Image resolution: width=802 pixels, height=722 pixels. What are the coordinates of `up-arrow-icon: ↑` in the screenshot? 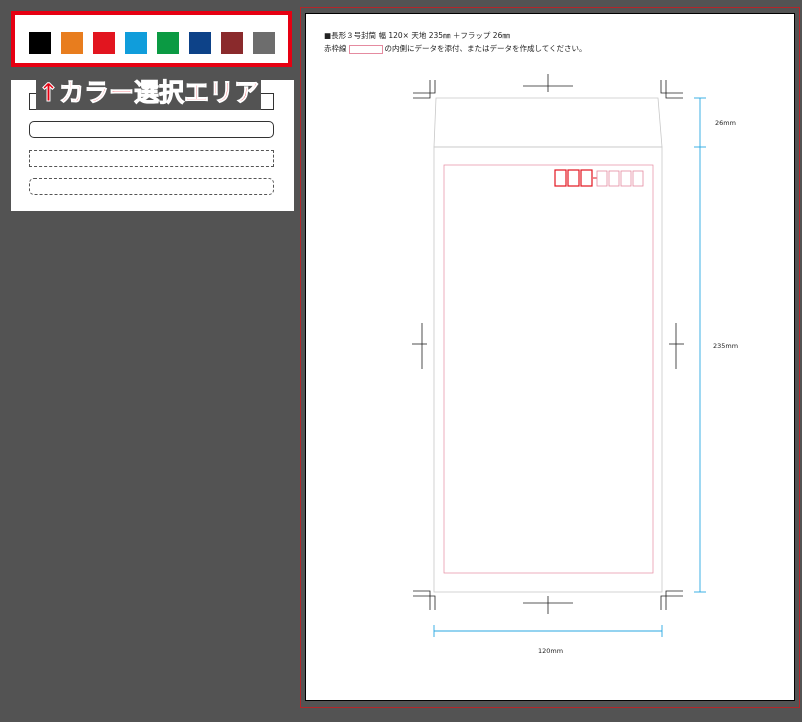 It's located at (49, 92).